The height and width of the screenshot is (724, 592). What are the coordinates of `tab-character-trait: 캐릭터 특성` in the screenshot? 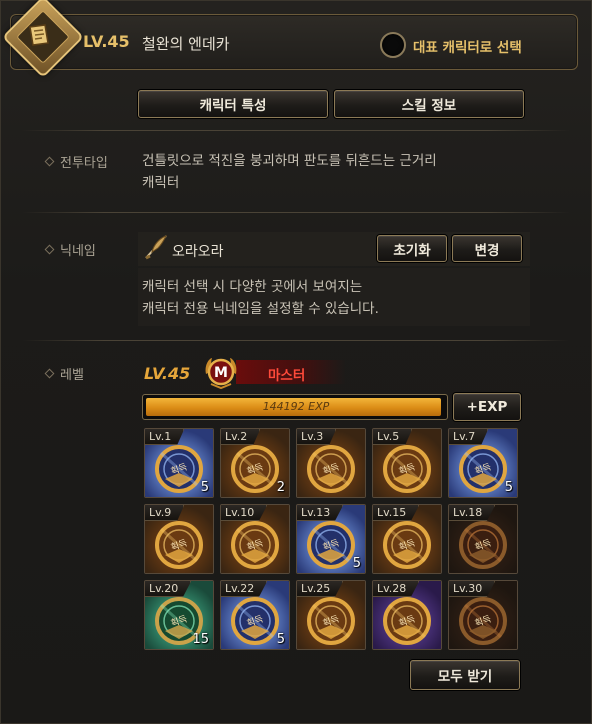 It's located at (233, 104).